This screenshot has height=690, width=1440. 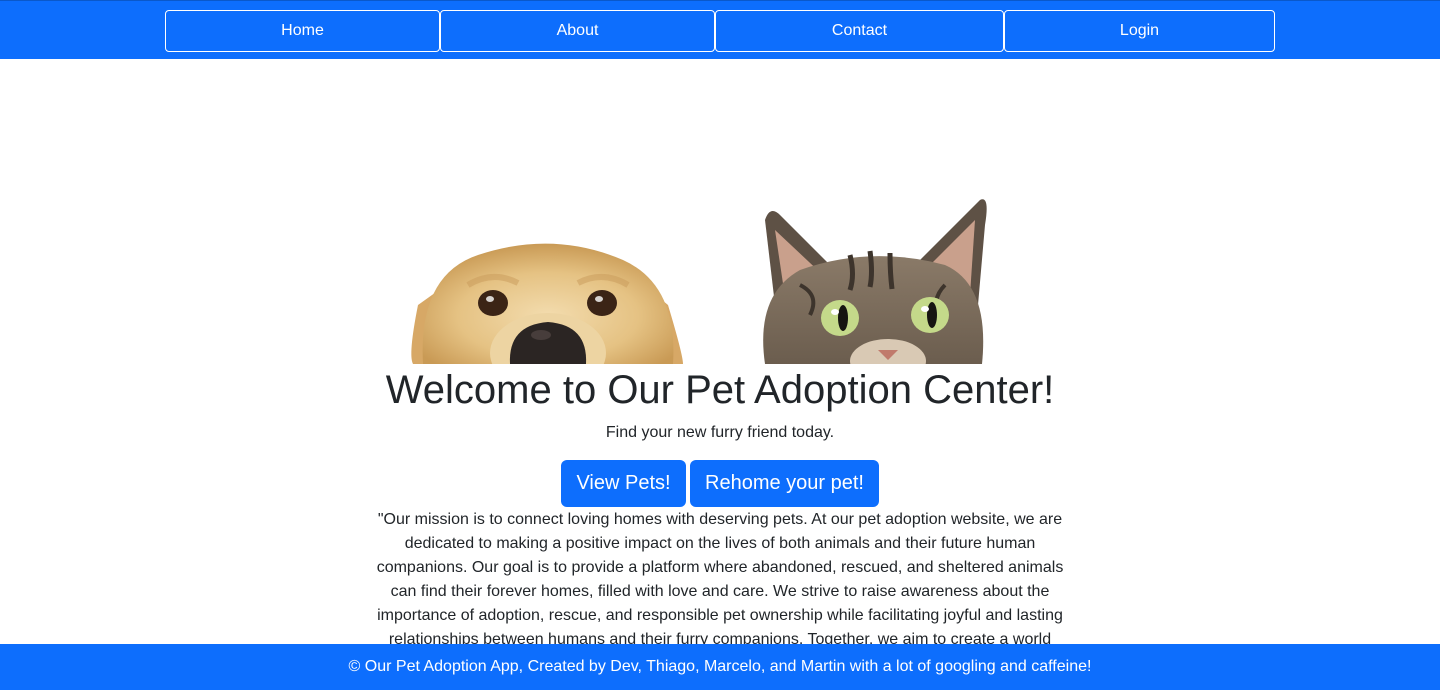 I want to click on top-navbar: Home About Contact Login, so click(x=720, y=29).